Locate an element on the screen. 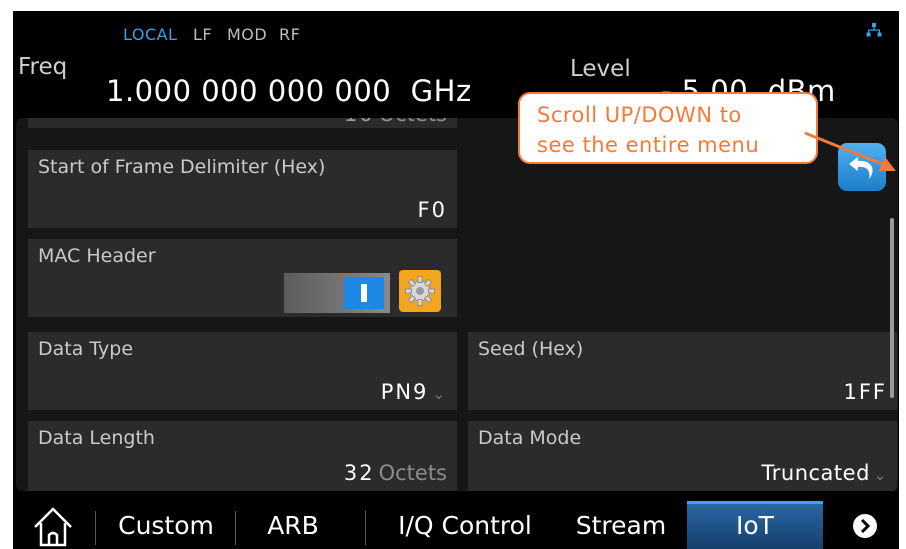 The height and width of the screenshot is (549, 906). data-length-field: Data Length 32 Octets is located at coordinates (242, 456).